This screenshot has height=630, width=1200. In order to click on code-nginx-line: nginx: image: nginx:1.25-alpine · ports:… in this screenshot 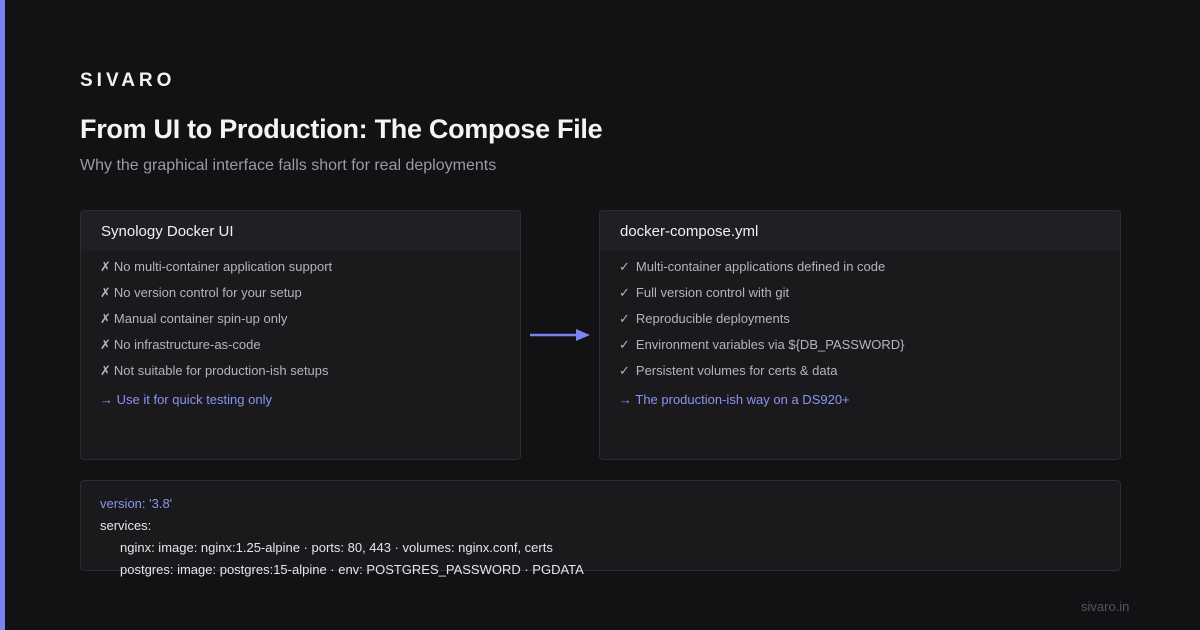, I will do `click(336, 547)`.